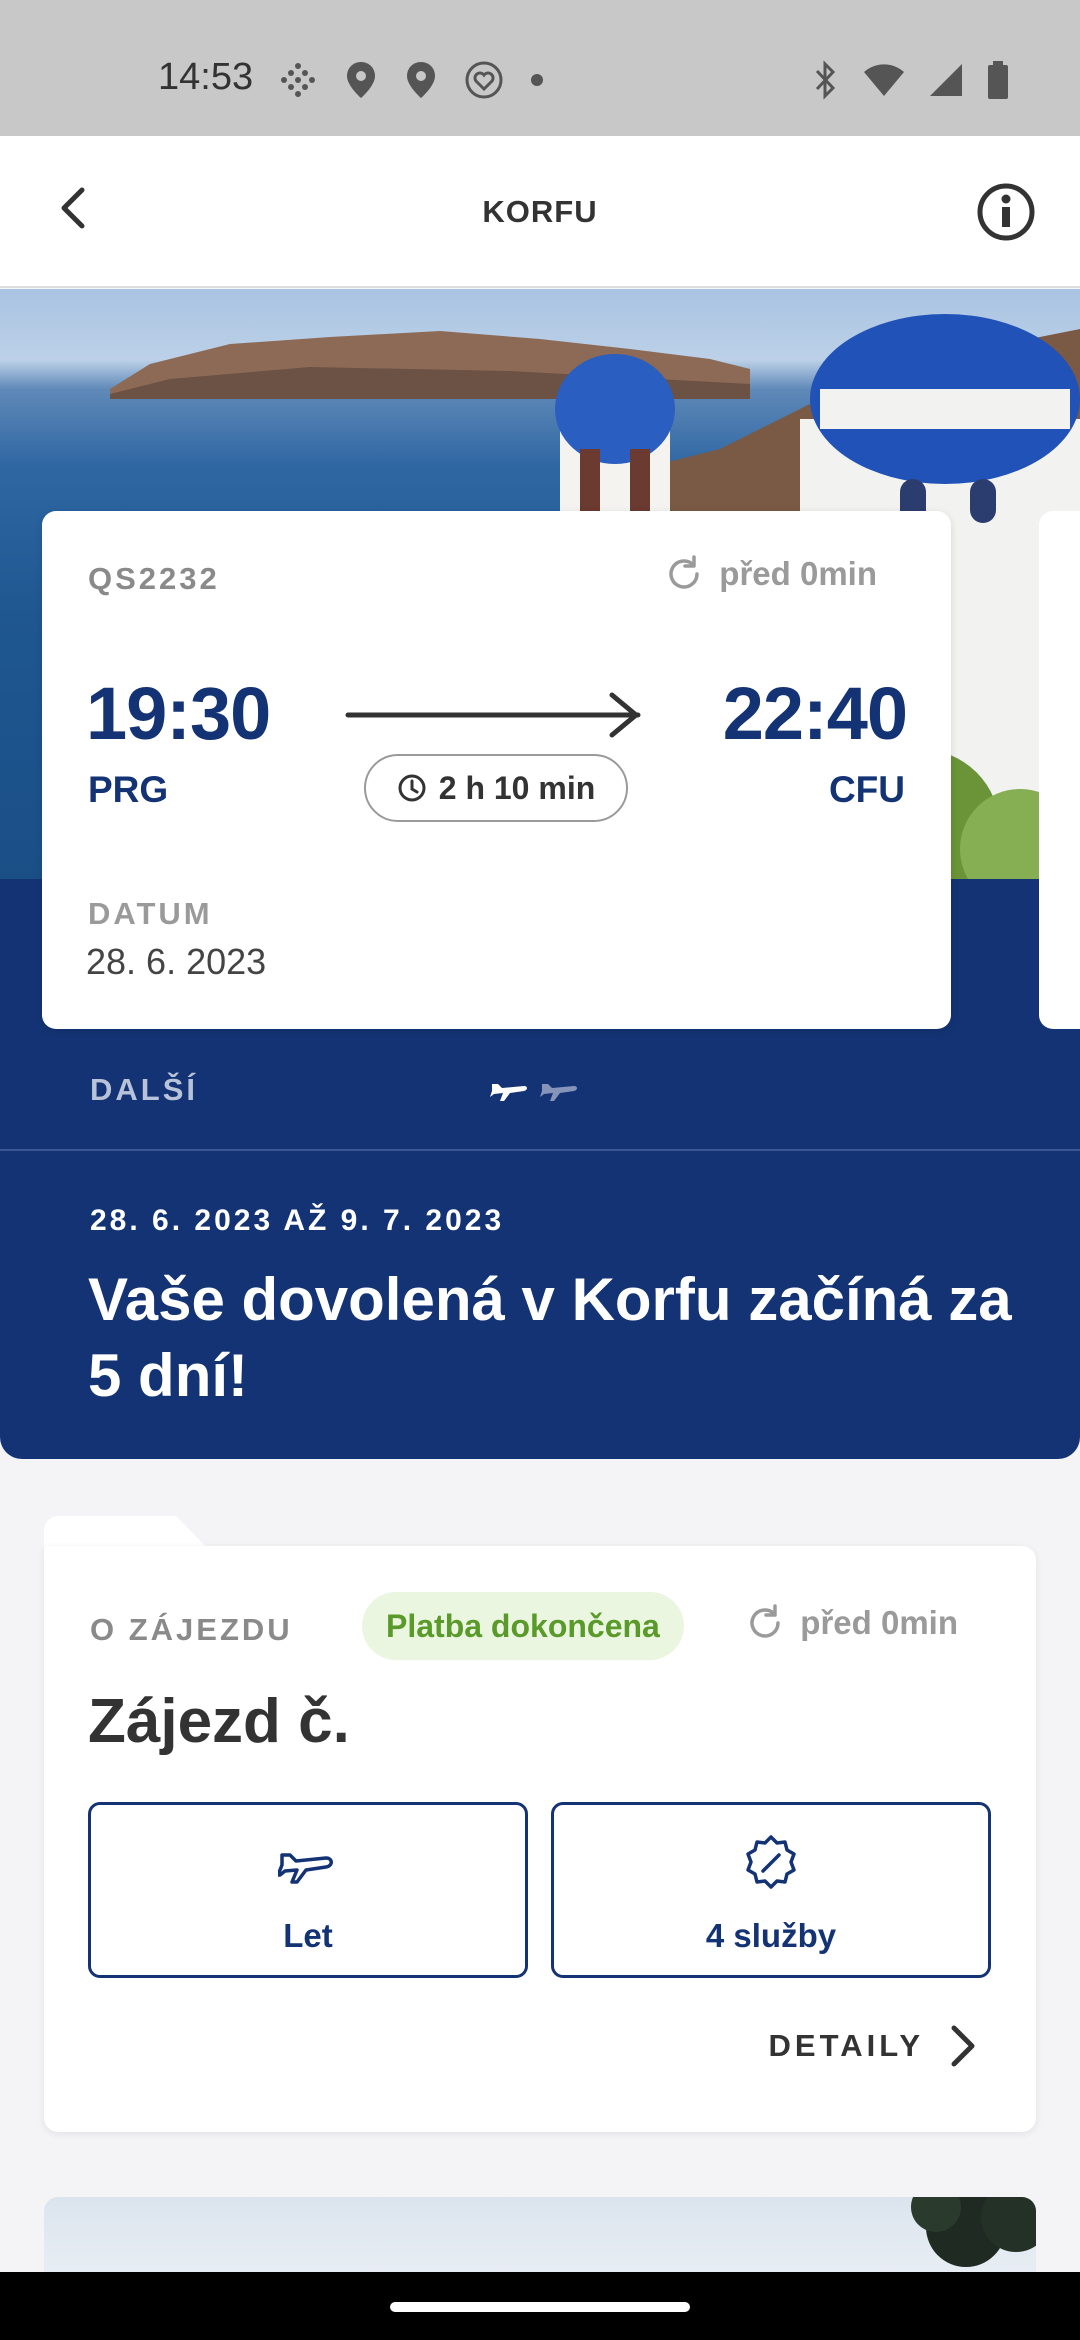 The width and height of the screenshot is (1080, 2340). I want to click on status-right-icons, so click(910, 80).